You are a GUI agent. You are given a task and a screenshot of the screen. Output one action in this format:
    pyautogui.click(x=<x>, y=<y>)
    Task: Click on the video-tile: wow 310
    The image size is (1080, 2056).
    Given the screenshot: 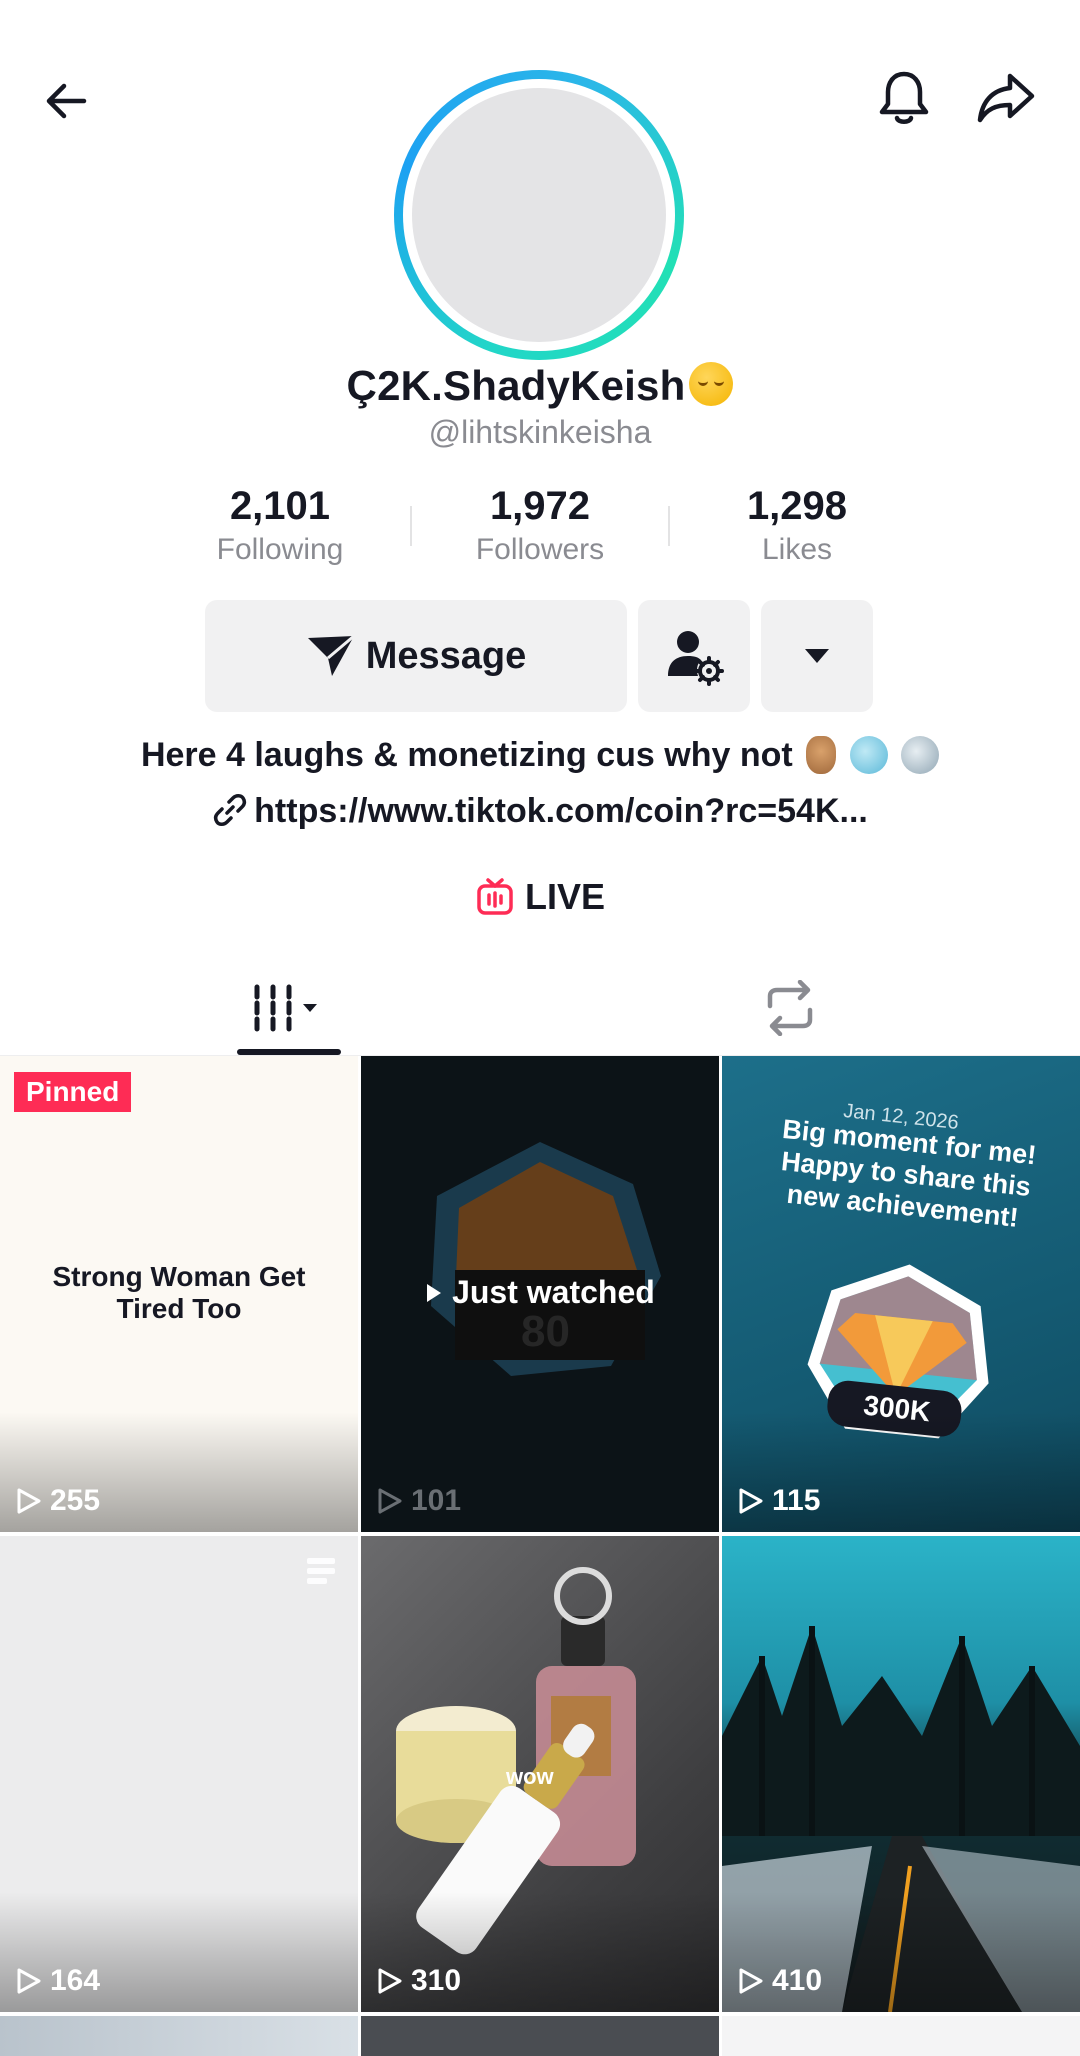 What is the action you would take?
    pyautogui.click(x=540, y=1774)
    